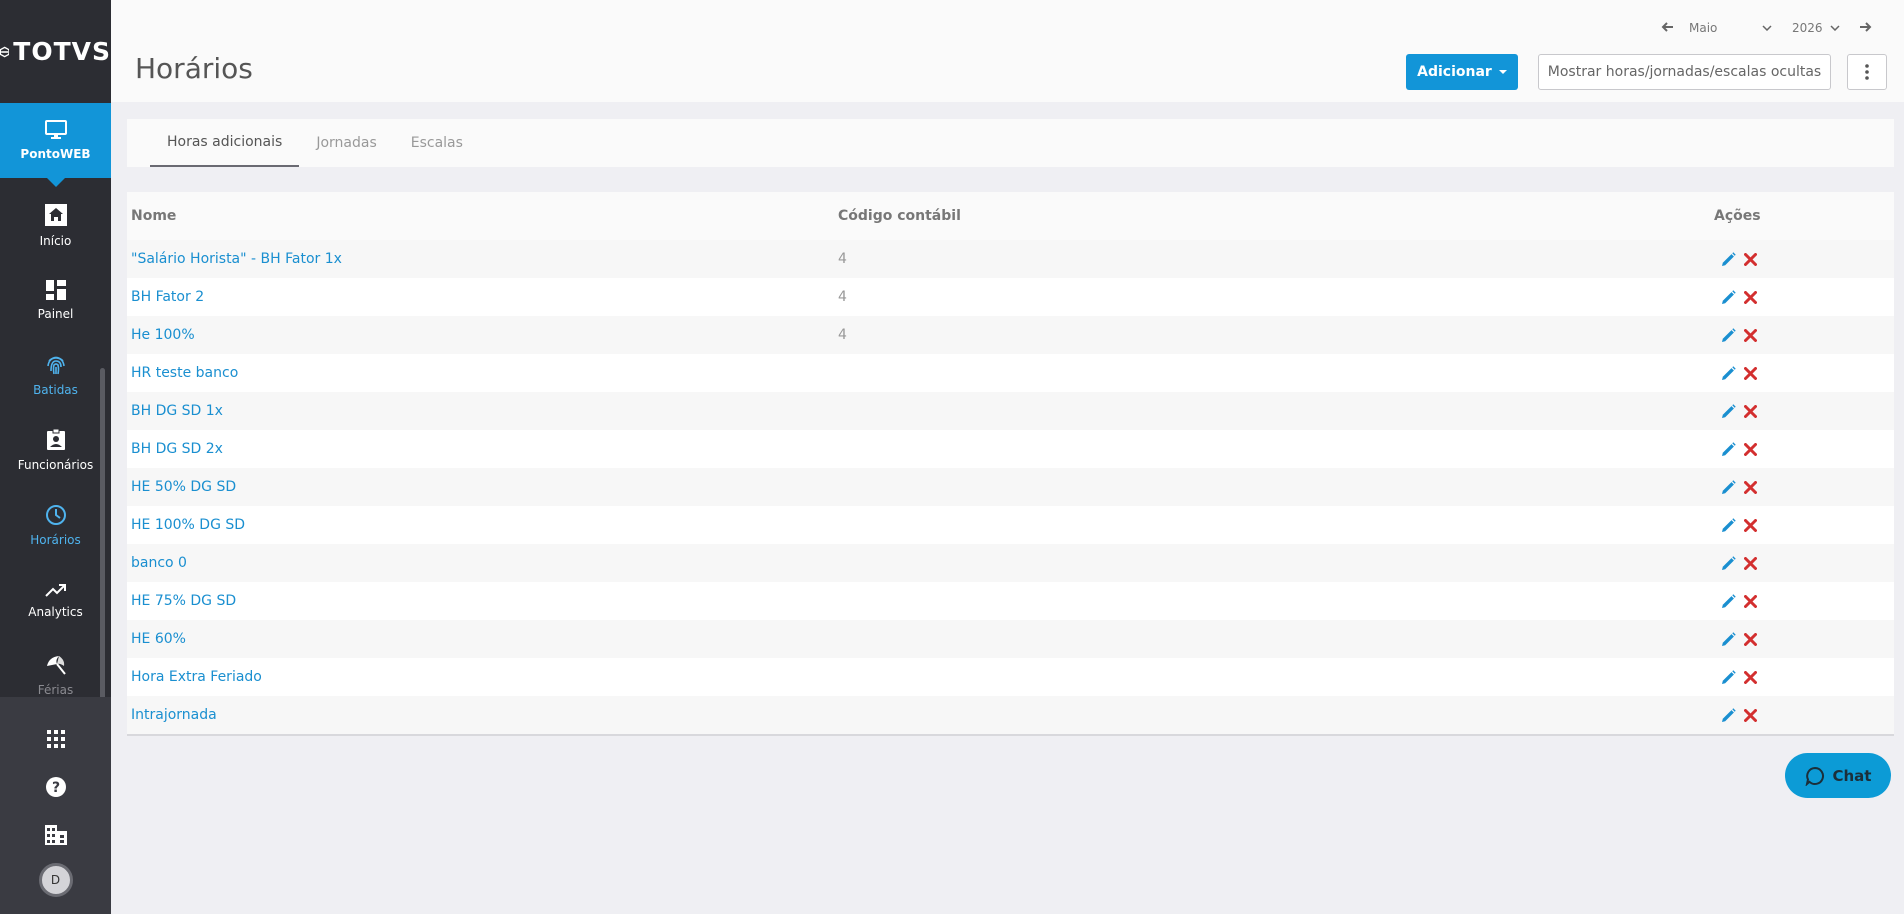 This screenshot has width=1904, height=914. What do you see at coordinates (55, 145) in the screenshot?
I see `module-pontoweb: PontoWEB` at bounding box center [55, 145].